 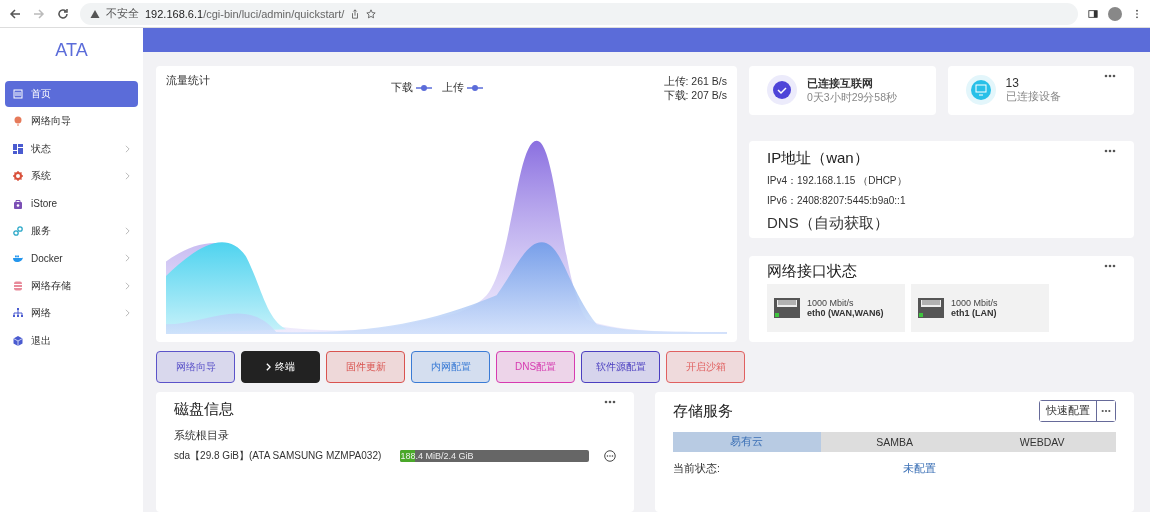 I want to click on action-button: 终端, so click(x=280, y=367).